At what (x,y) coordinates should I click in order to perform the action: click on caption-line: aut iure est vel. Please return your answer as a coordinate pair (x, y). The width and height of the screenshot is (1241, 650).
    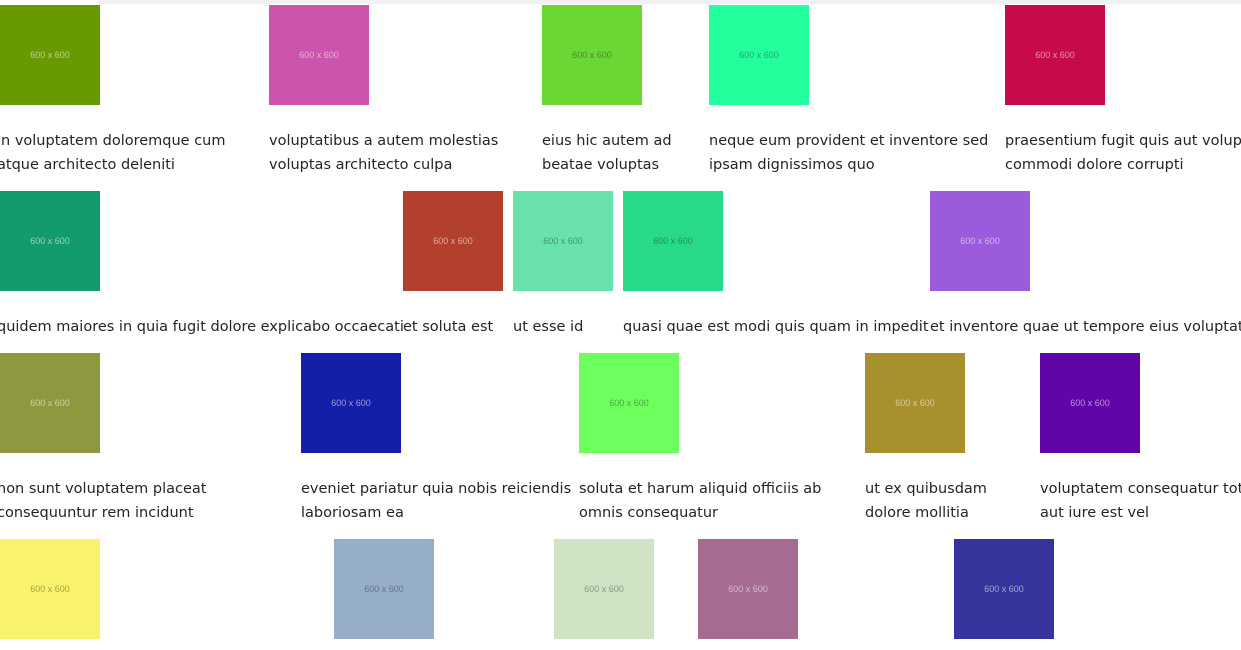
    Looking at the image, I should click on (1095, 513).